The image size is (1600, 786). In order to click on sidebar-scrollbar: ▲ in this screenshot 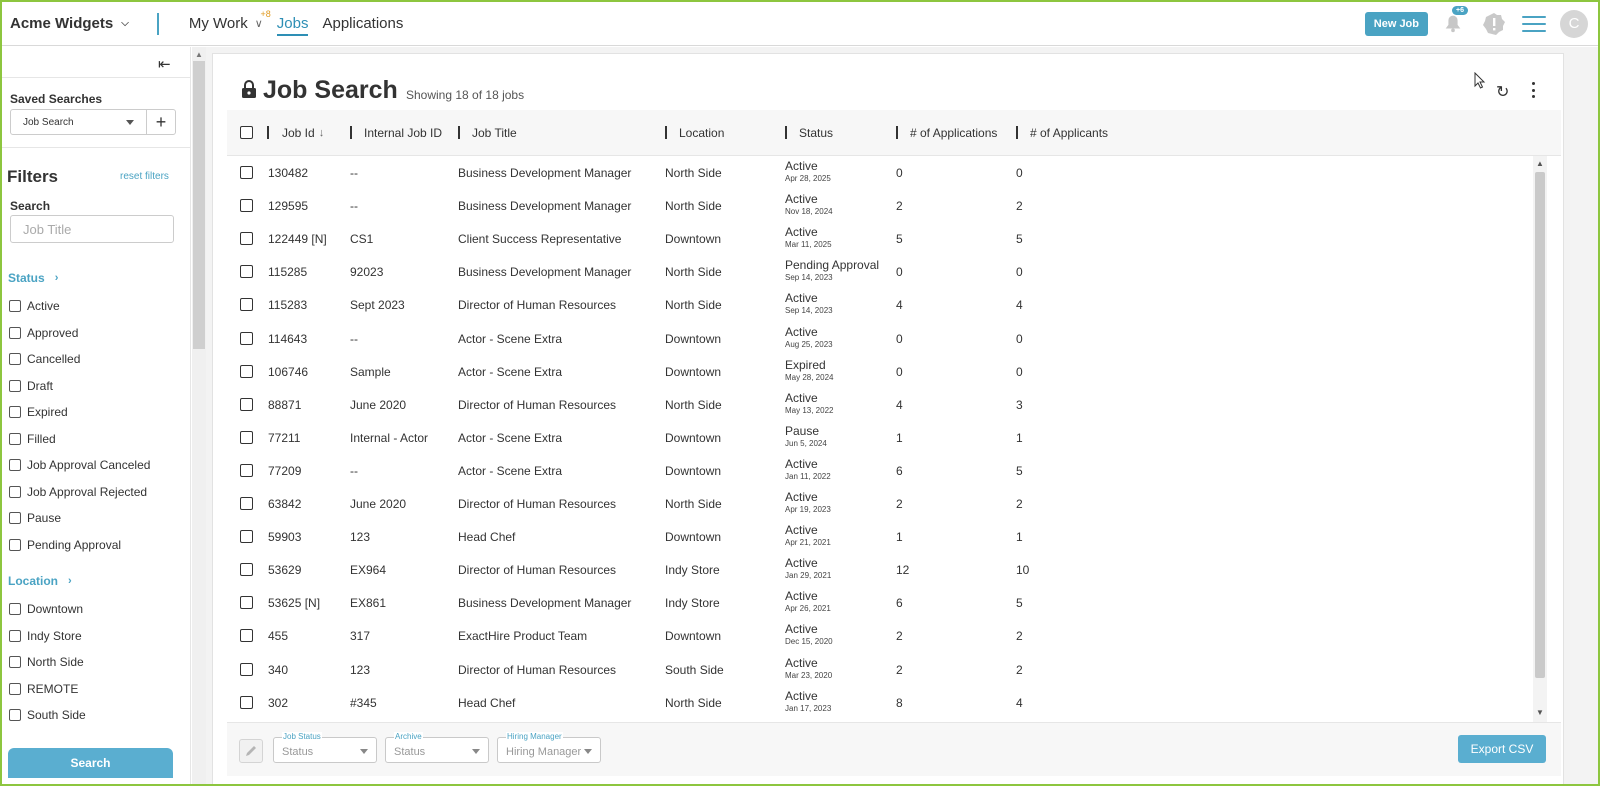, I will do `click(199, 415)`.